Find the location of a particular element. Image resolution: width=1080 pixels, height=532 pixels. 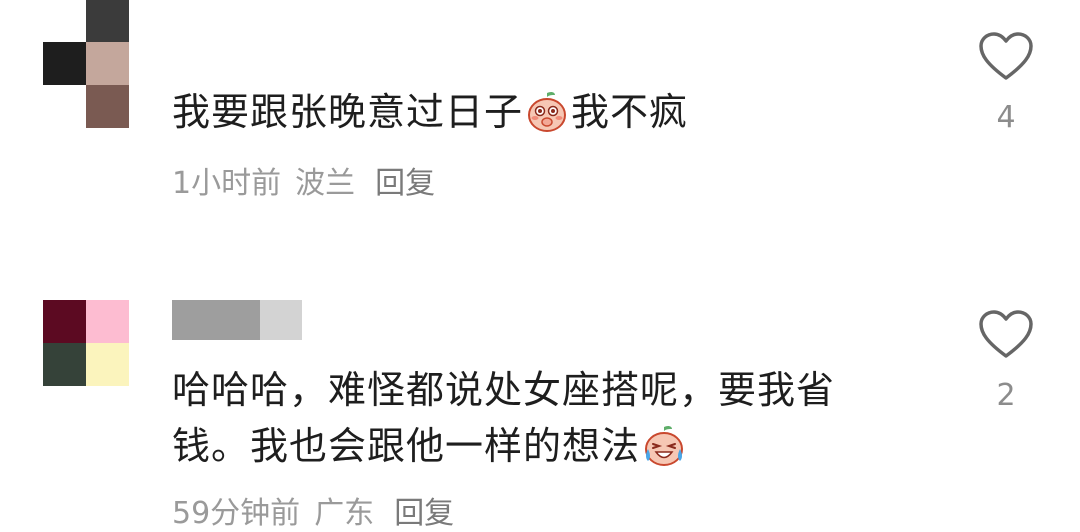

comment-text: 我要跟张晚意过日子 我不疯 is located at coordinates (522, 112).